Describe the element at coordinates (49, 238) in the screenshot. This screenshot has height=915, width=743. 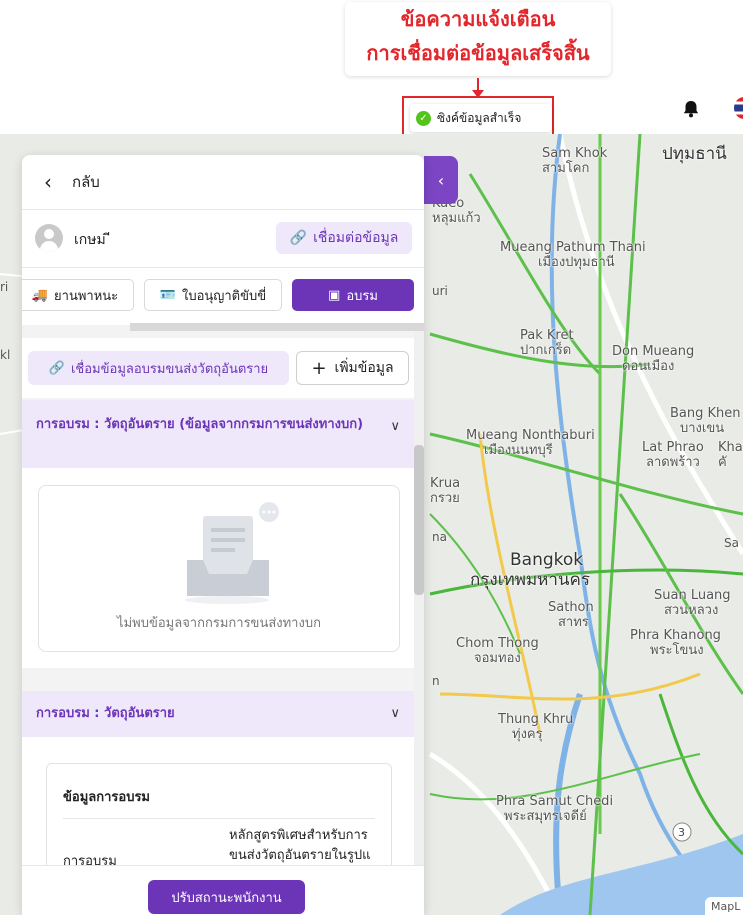
I see `avatar` at that location.